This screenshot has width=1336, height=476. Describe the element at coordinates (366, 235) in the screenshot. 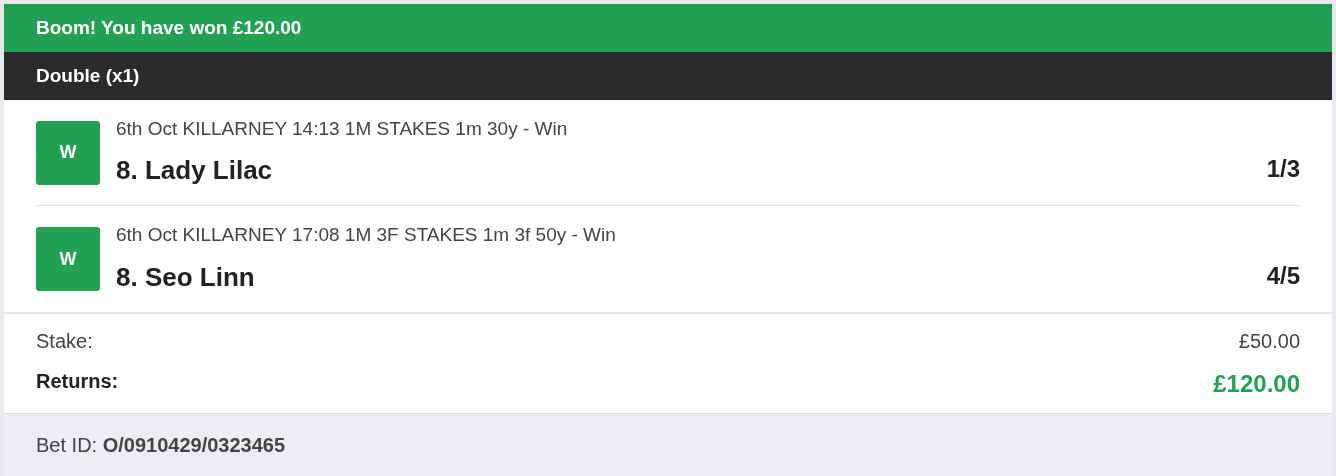

I see `event-text: 6th Oct KILLARNEY 17:08 1M 3F STAKES 1m 3f 50y - Win` at that location.